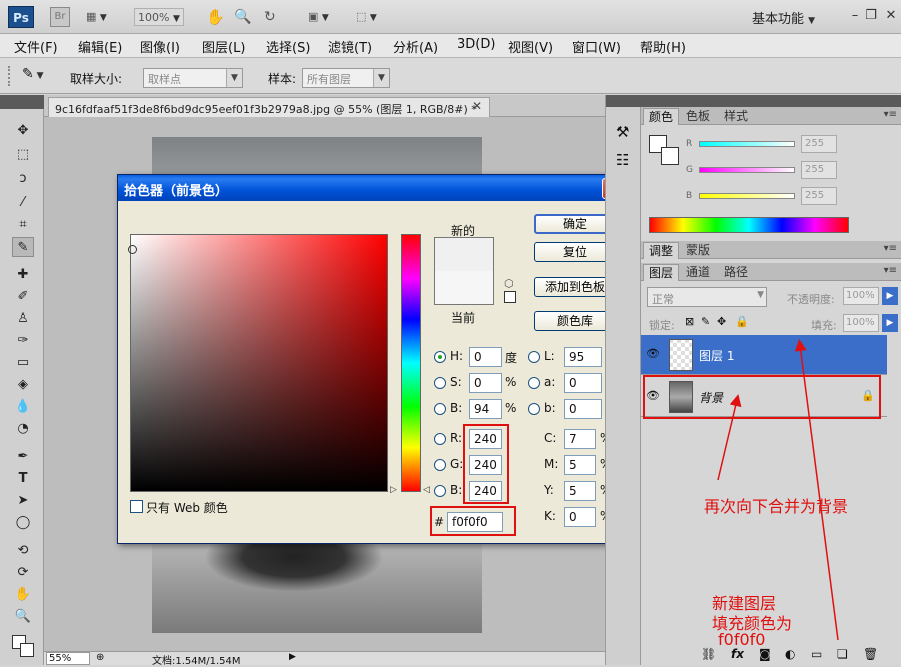 Image resolution: width=901 pixels, height=667 pixels. Describe the element at coordinates (816, 490) in the screenshot. I see `new-layer-arrow` at that location.